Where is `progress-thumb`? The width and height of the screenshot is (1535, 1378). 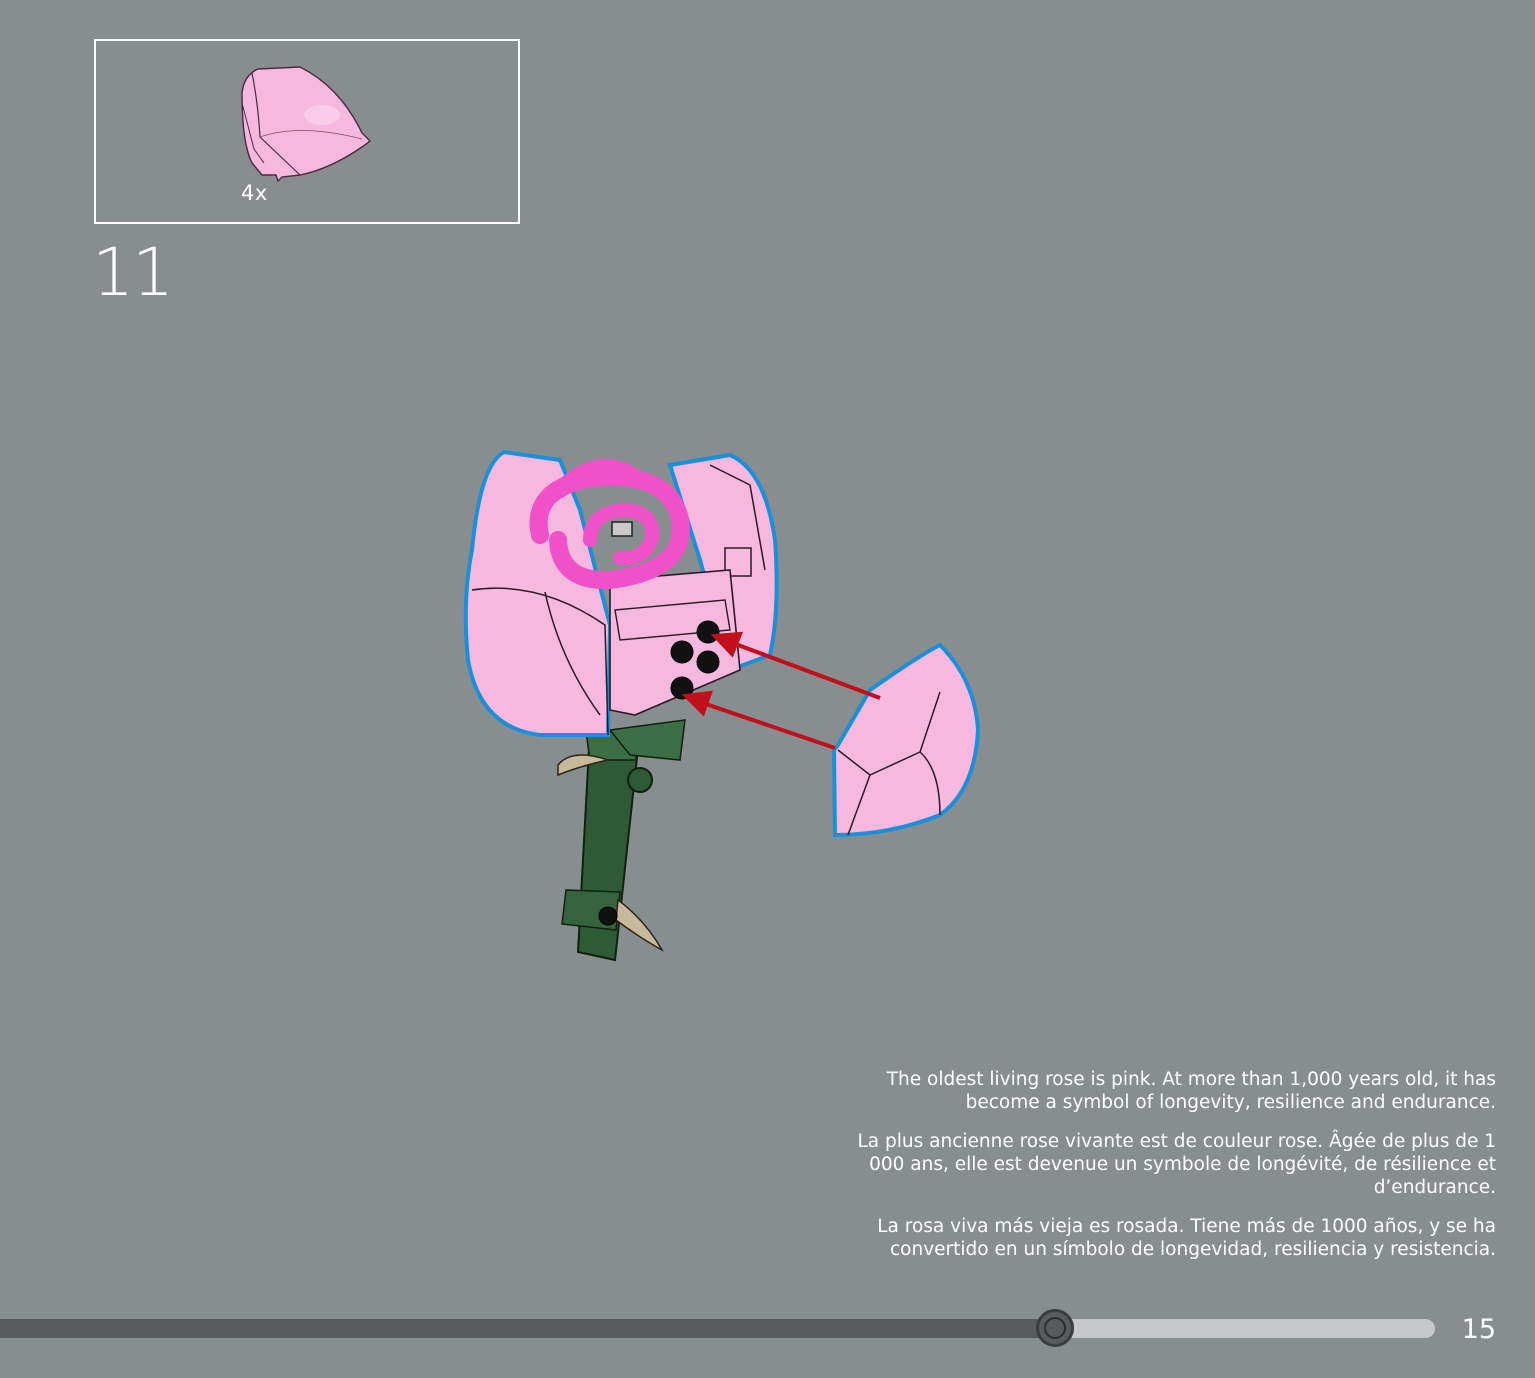
progress-thumb is located at coordinates (1055, 1328).